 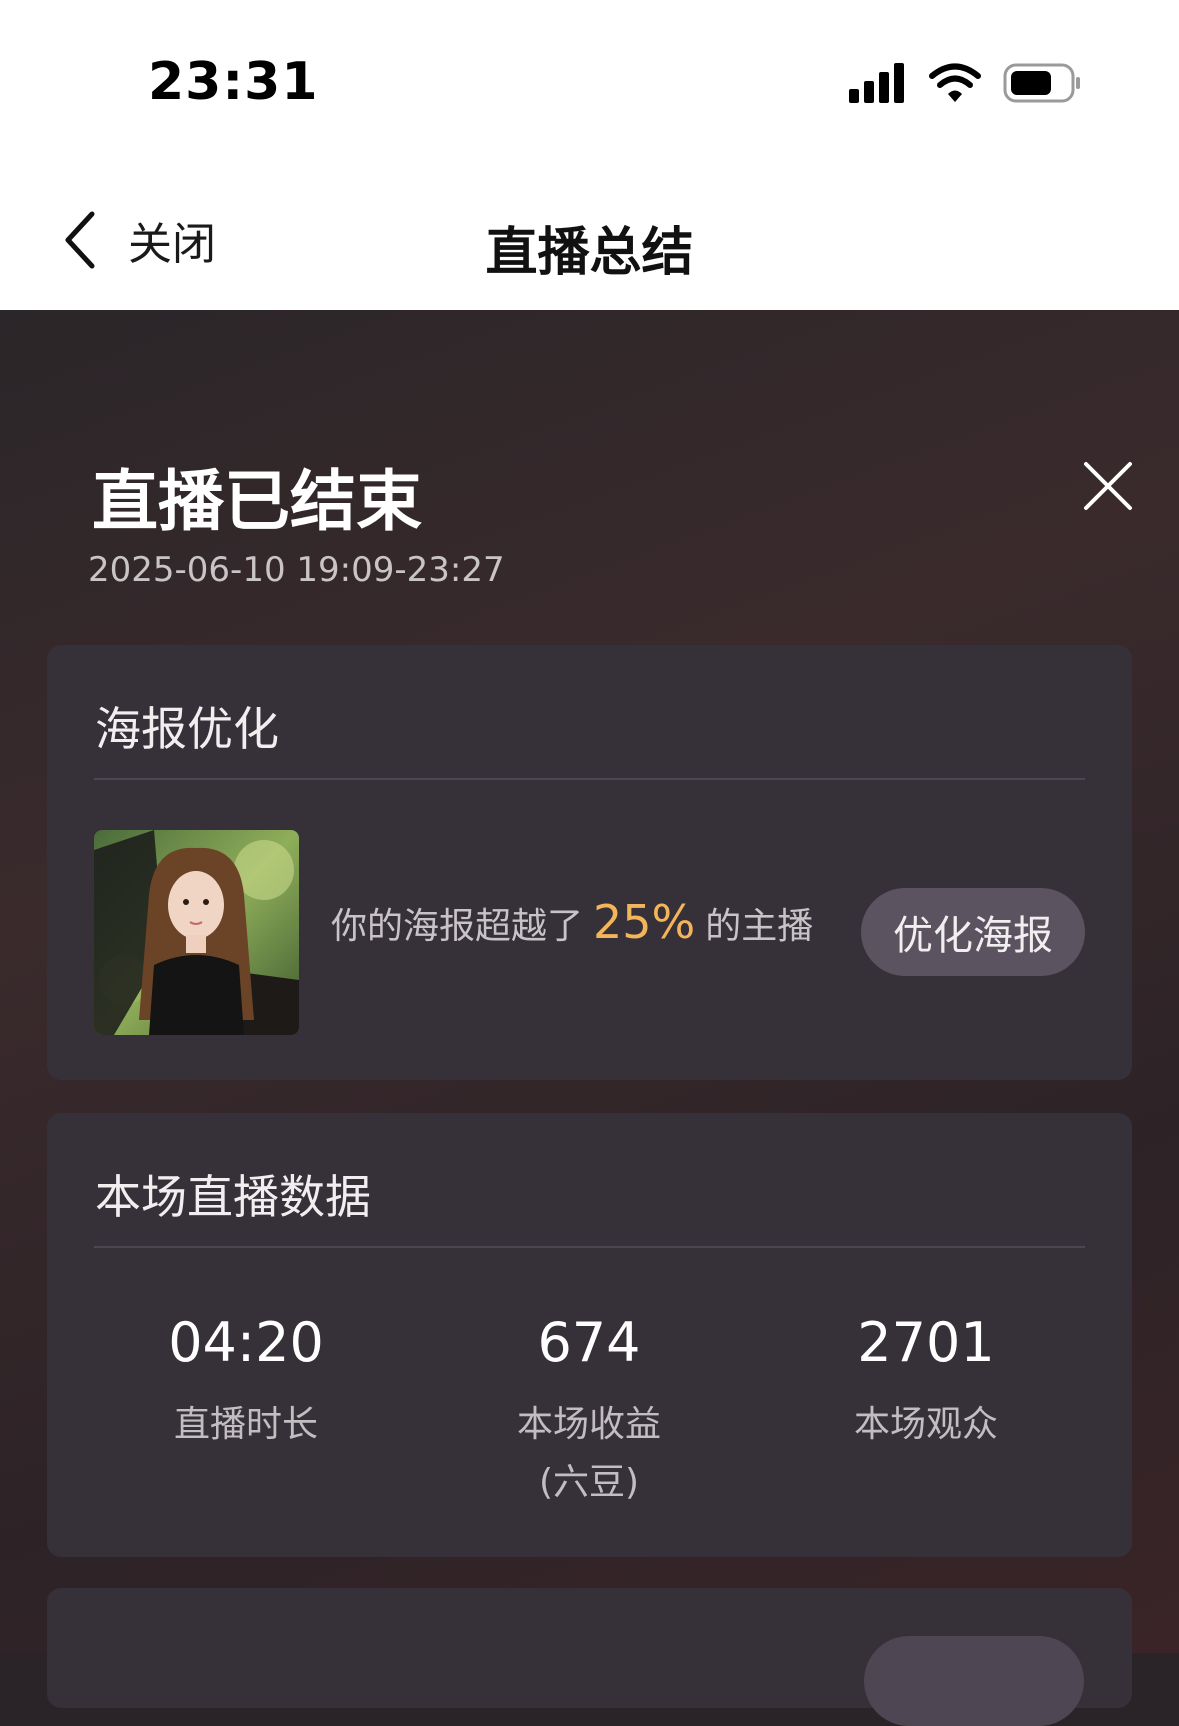 What do you see at coordinates (974, 1681) in the screenshot?
I see `next-card-button` at bounding box center [974, 1681].